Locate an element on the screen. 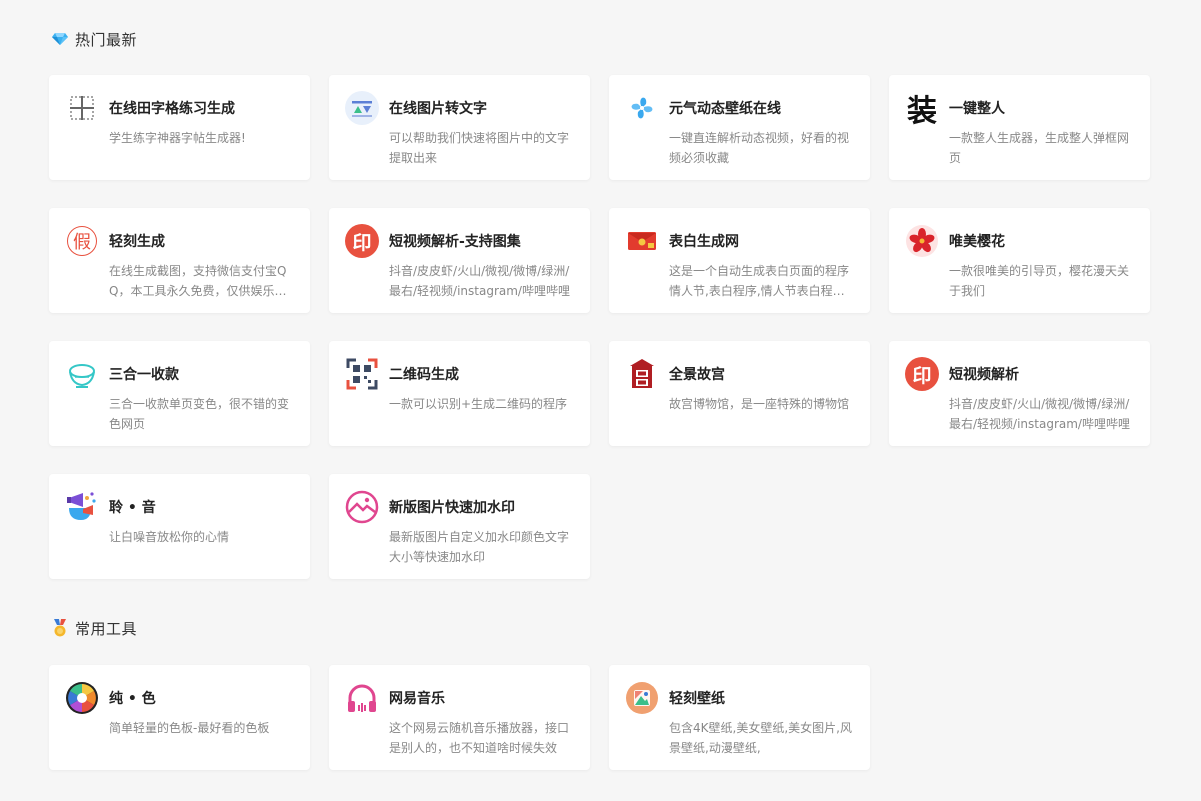  card-title: 短视频解析-支持图集 is located at coordinates (455, 242).